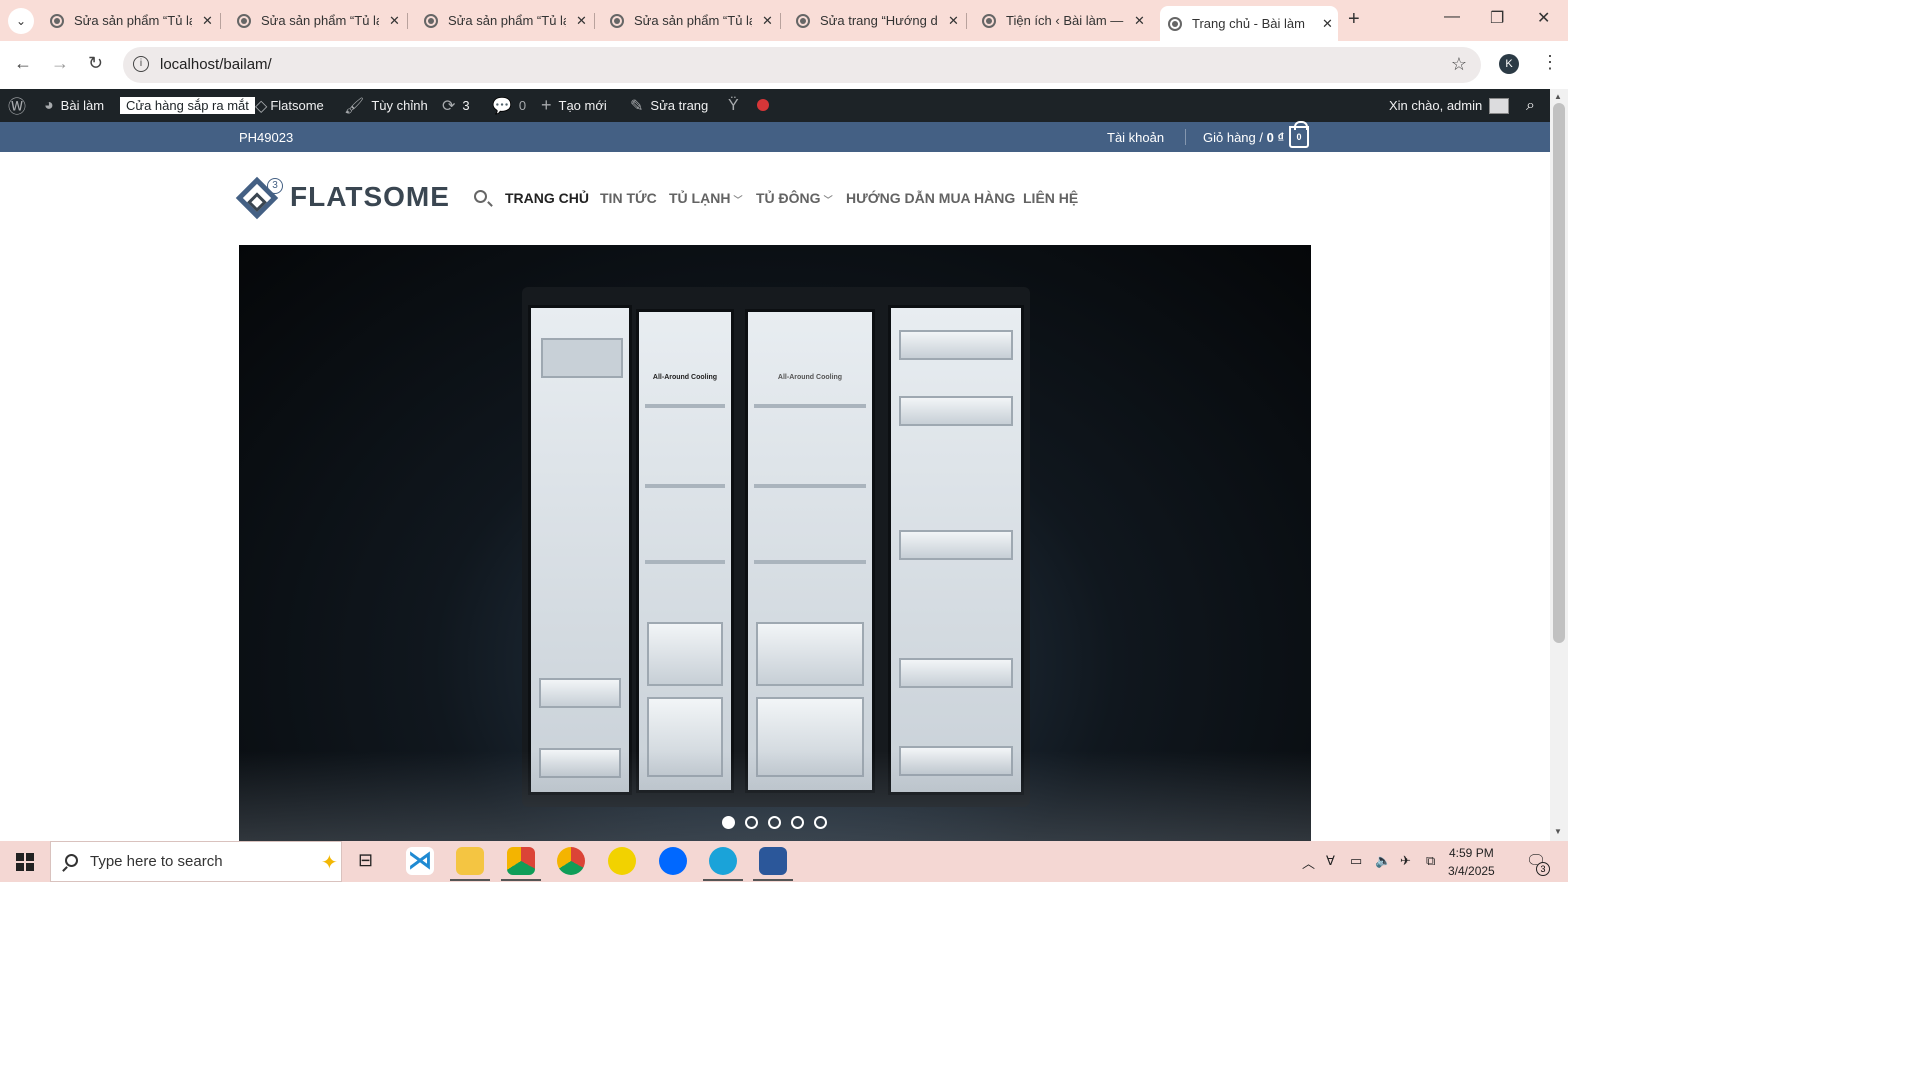 Image resolution: width=1920 pixels, height=1080 pixels. Describe the element at coordinates (470, 864) in the screenshot. I see `file-explorer-icon` at that location.